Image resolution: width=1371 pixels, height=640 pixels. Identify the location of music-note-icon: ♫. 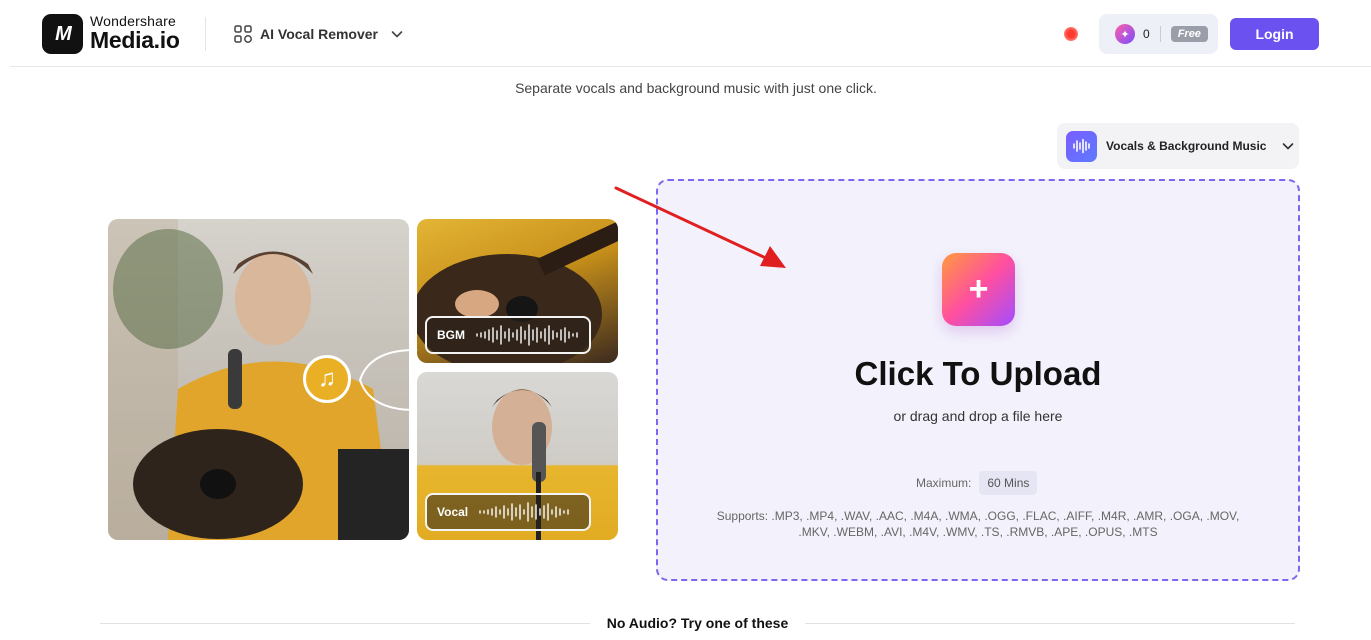
(327, 379).